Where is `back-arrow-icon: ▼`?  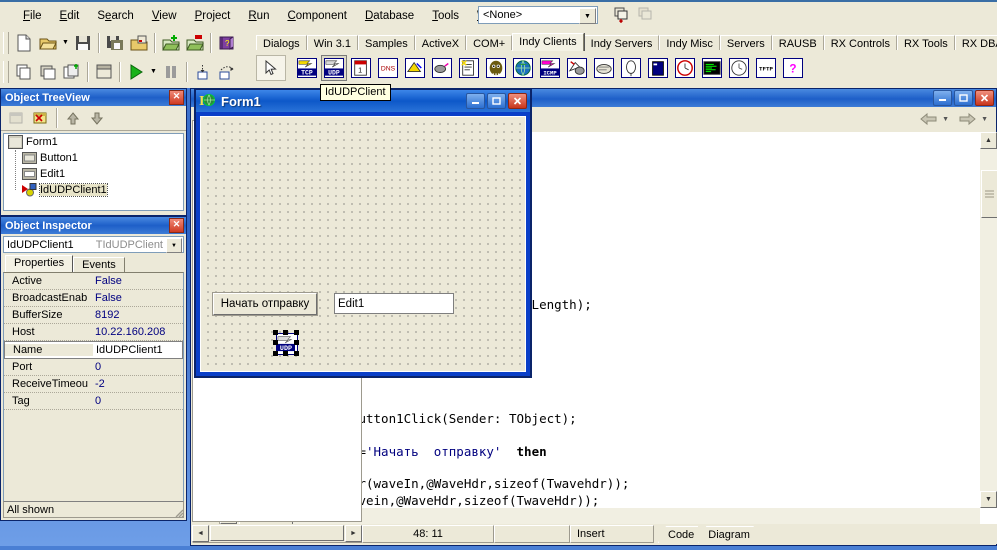
back-arrow-icon: ▼ is located at coordinates (934, 119).